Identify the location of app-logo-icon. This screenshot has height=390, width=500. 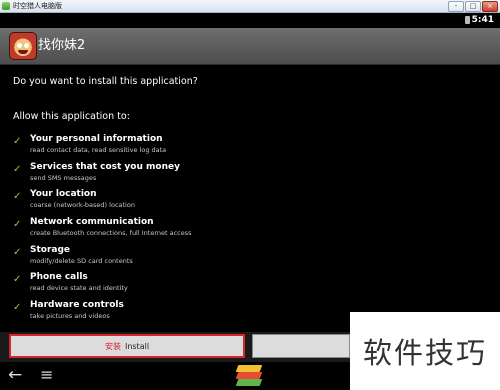
(23, 46).